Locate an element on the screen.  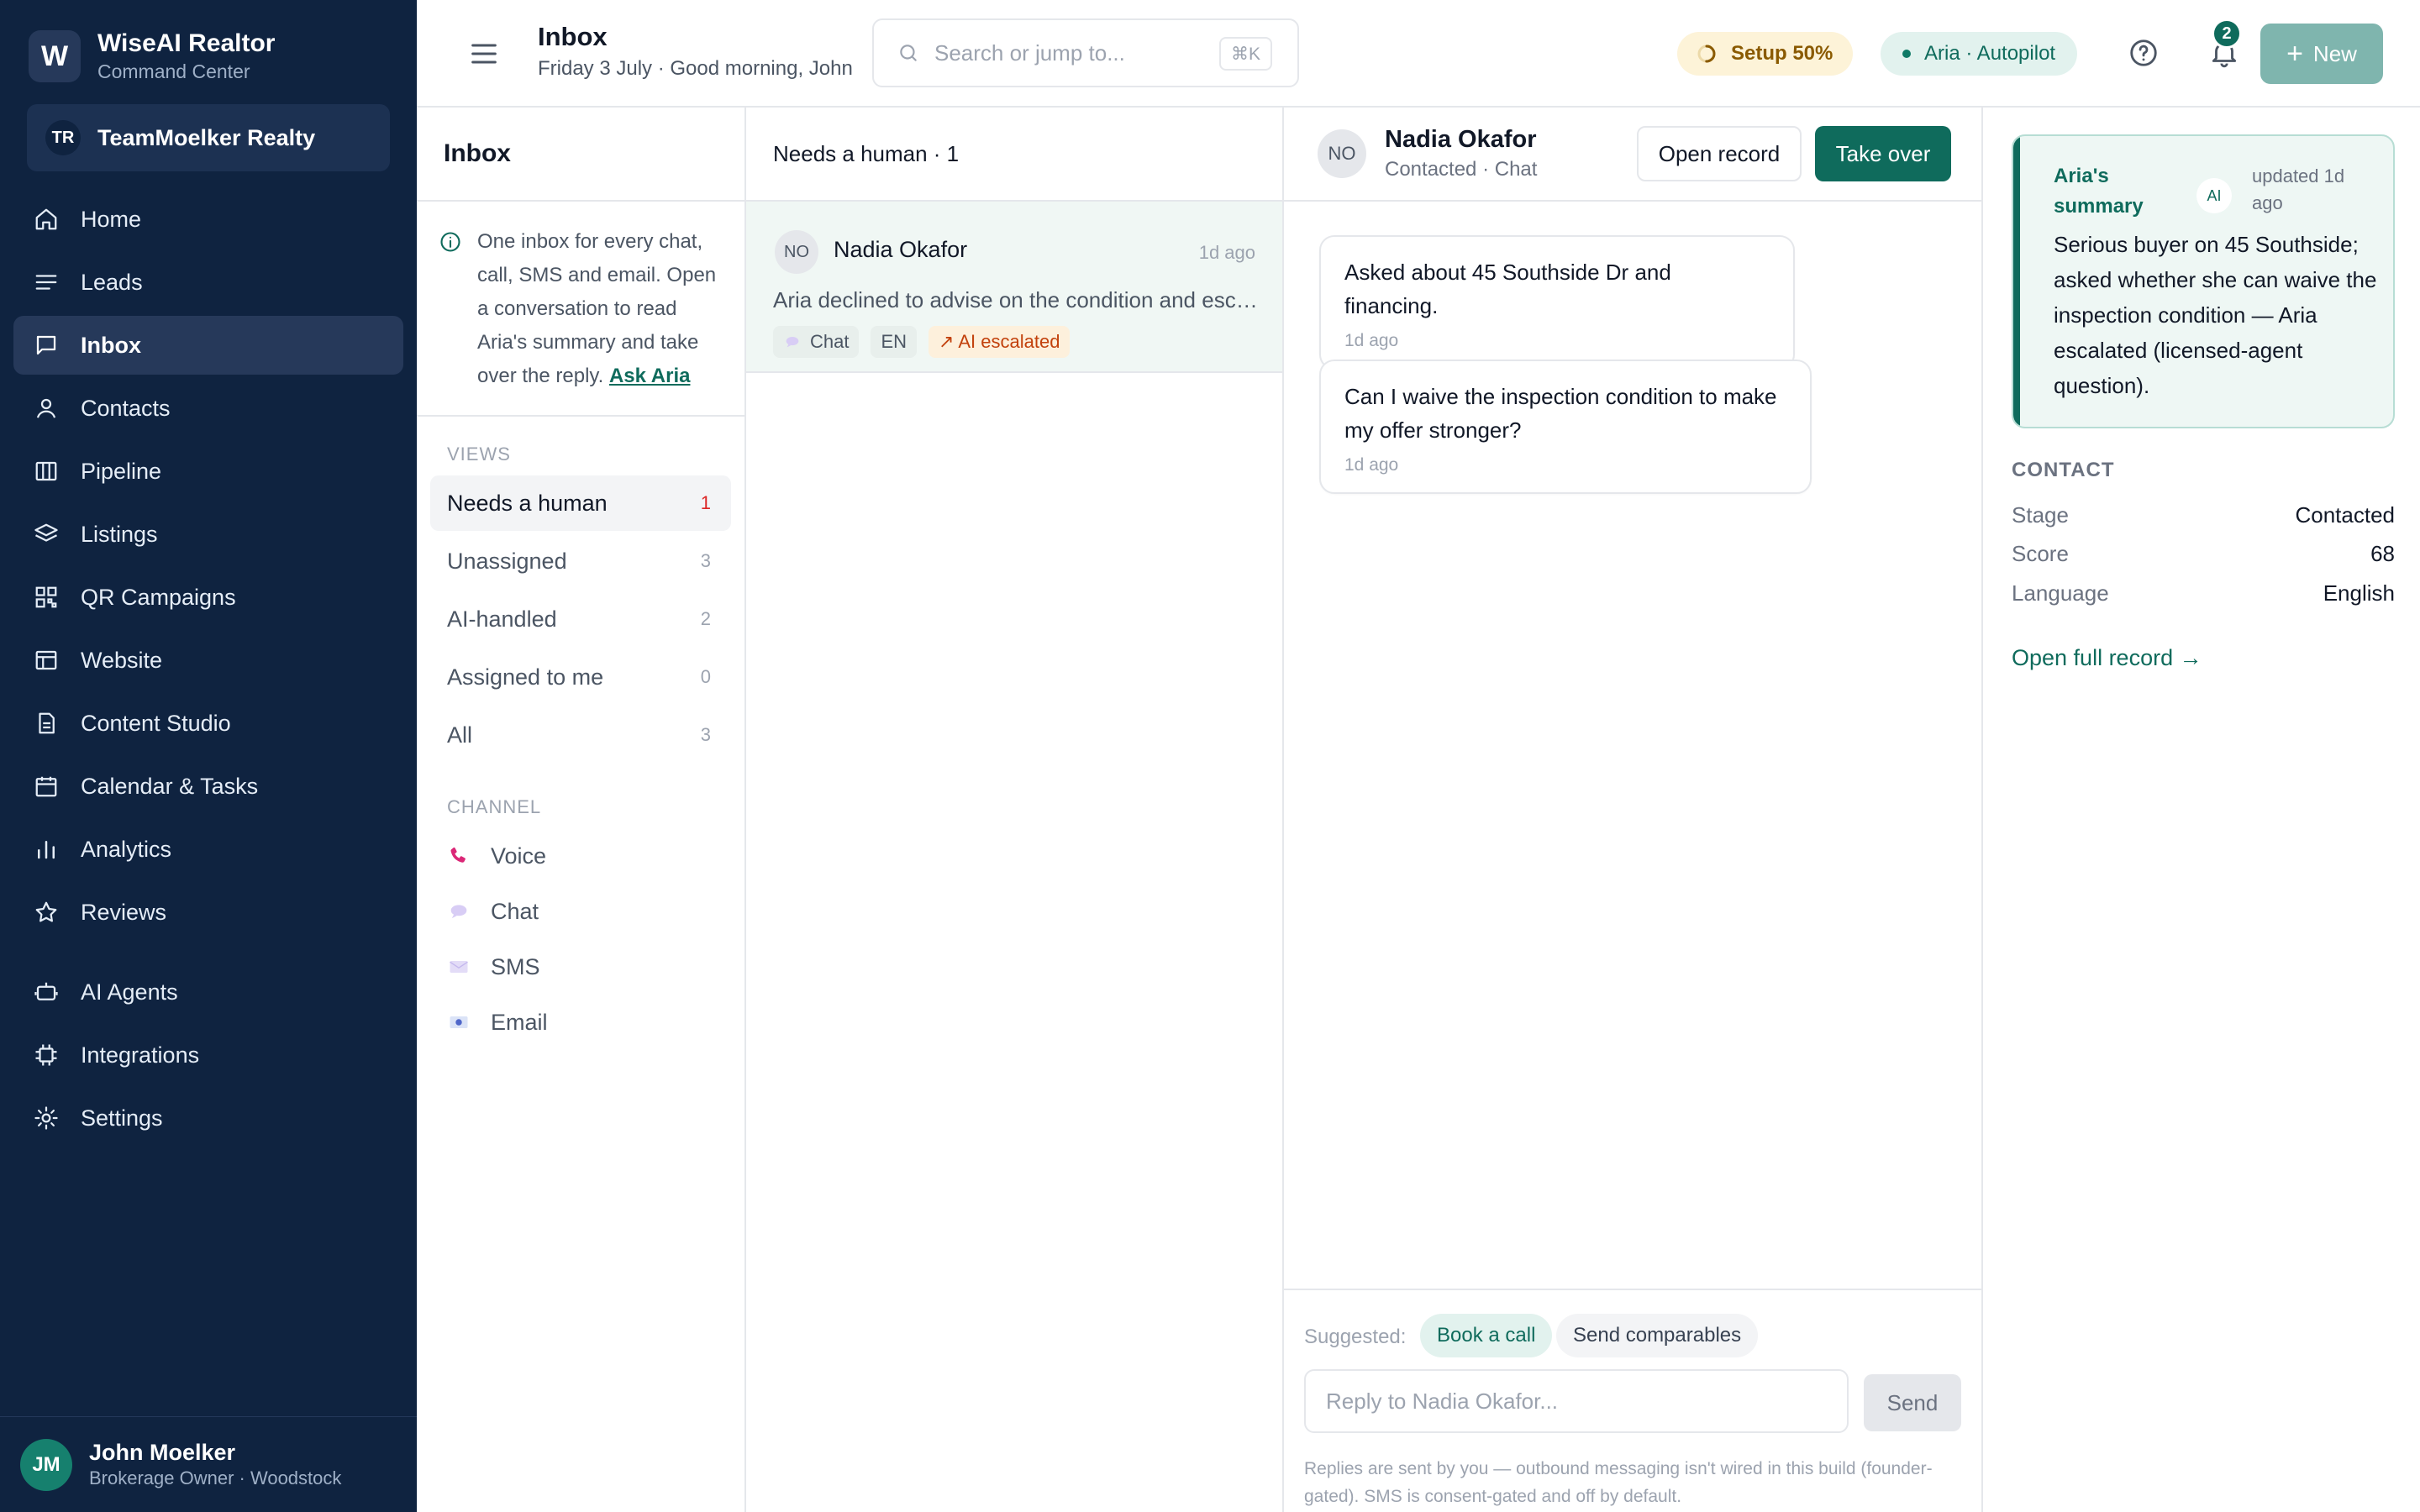
sidebar-item-label: Integrations is located at coordinates (140, 1055).